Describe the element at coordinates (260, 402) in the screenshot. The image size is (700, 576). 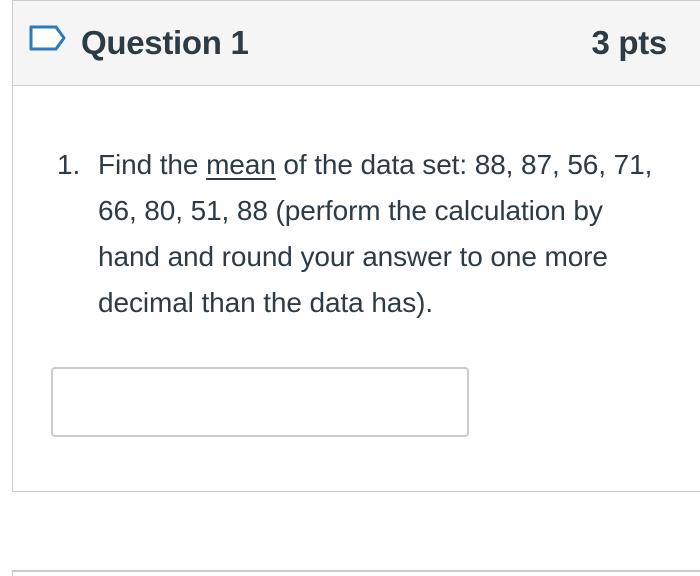
I see `answer-input` at that location.